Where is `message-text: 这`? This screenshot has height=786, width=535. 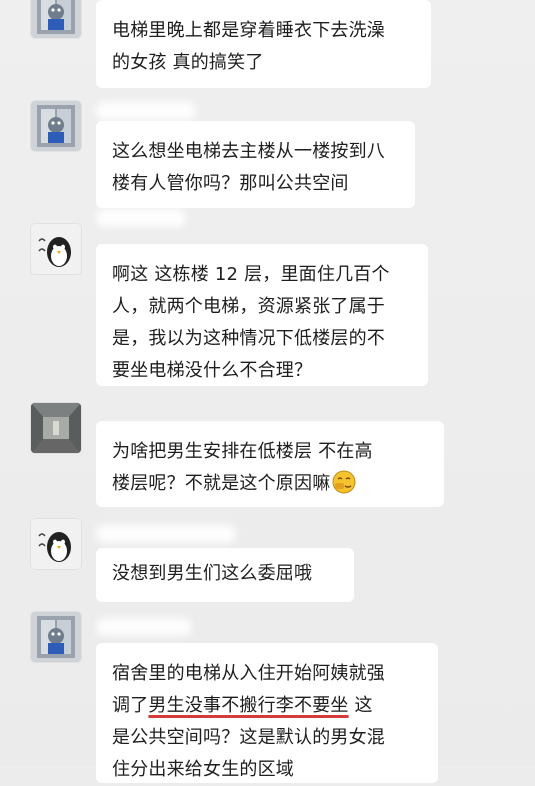 message-text: 这 is located at coordinates (360, 705).